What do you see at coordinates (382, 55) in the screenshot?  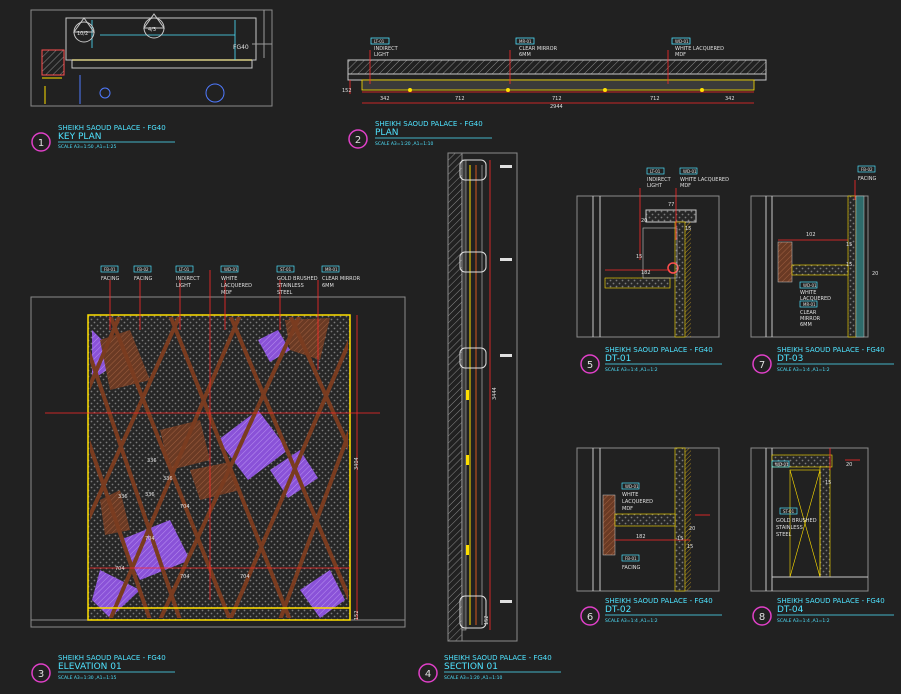 I see `callout-text: LIGHT` at bounding box center [382, 55].